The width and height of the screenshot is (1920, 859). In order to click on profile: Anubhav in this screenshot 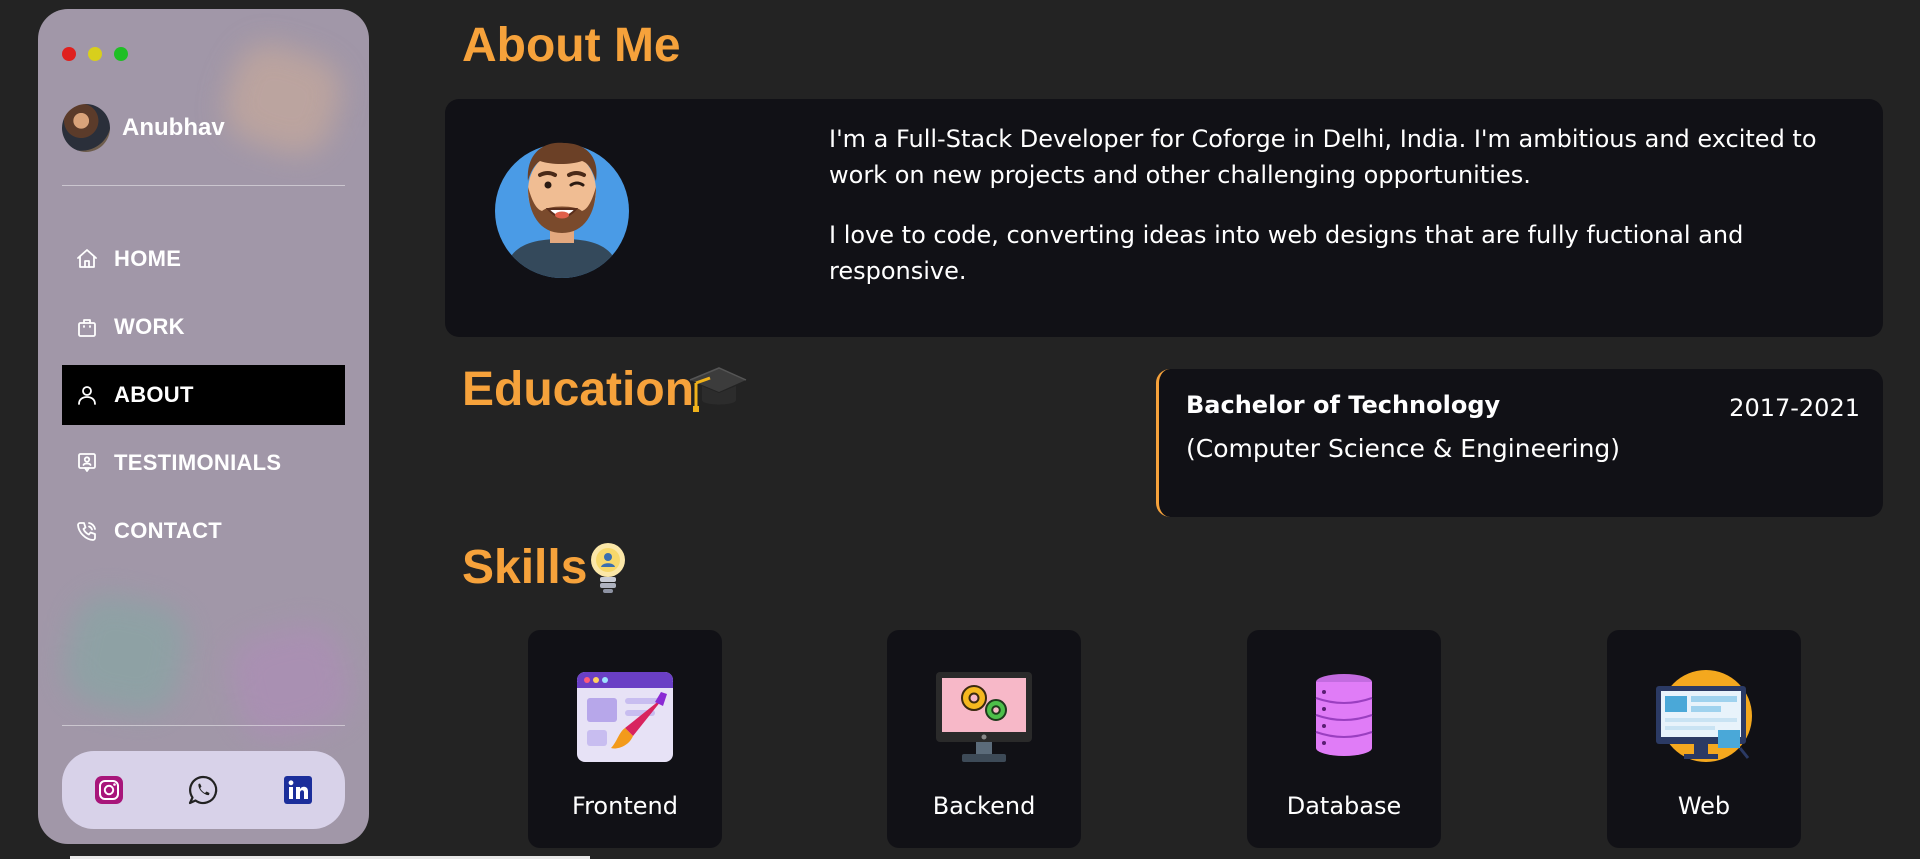, I will do `click(143, 128)`.